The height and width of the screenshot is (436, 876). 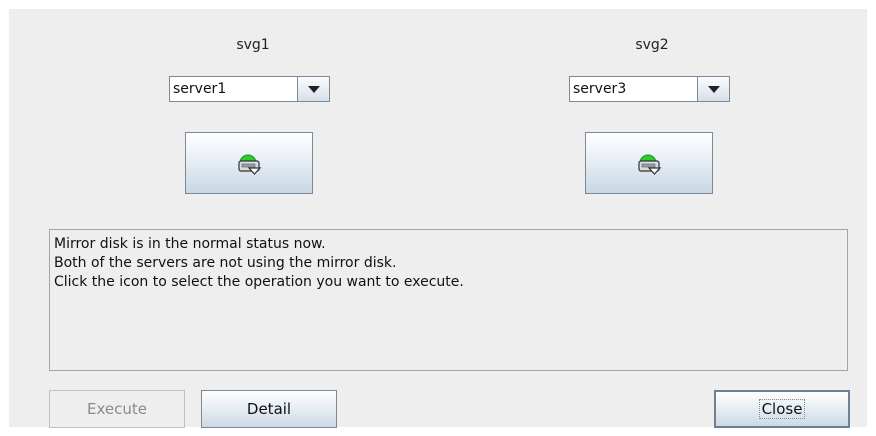 What do you see at coordinates (190, 244) in the screenshot?
I see `status-message-line: Mirror disk is in the normal status now.` at bounding box center [190, 244].